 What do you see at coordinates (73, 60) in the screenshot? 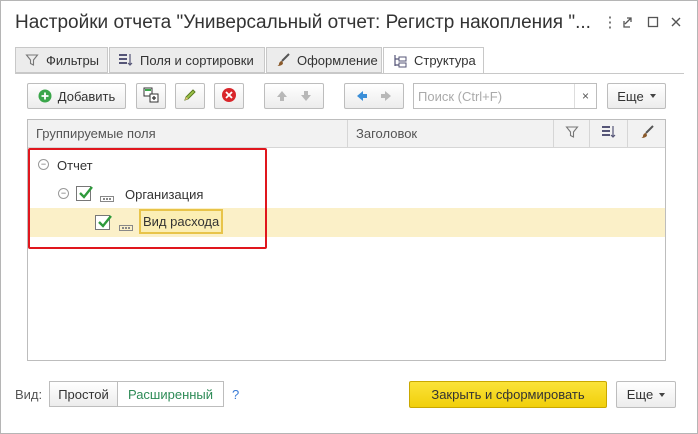
I see `tab-label: Фильтры` at bounding box center [73, 60].